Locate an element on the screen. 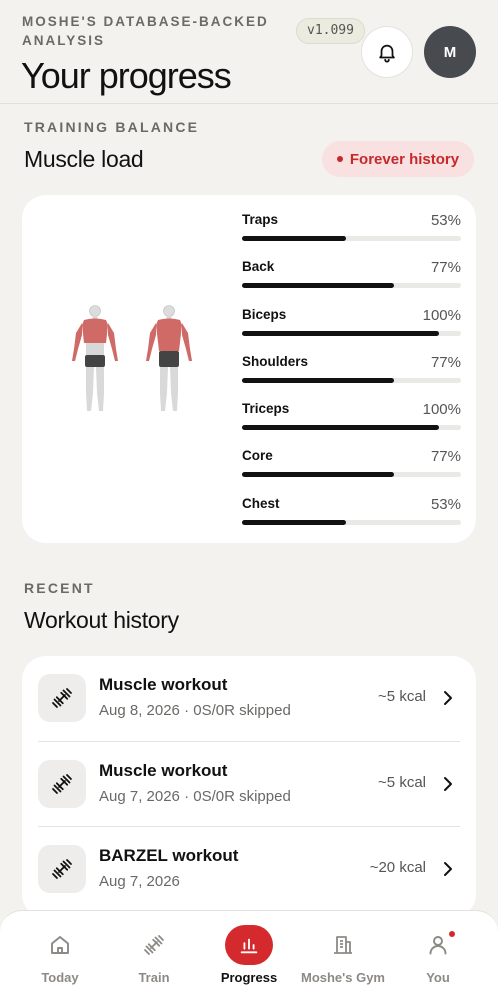 This screenshot has width=498, height=1000. nav-item-train: Train is located at coordinates (154, 955).